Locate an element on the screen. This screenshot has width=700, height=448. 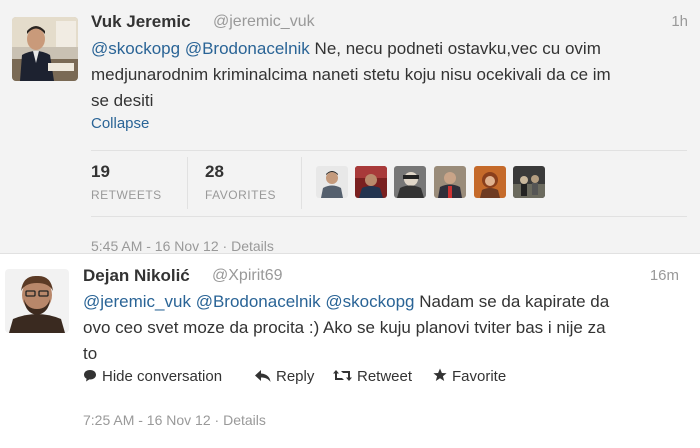
retweets-label: RETWEETS is located at coordinates (126, 195).